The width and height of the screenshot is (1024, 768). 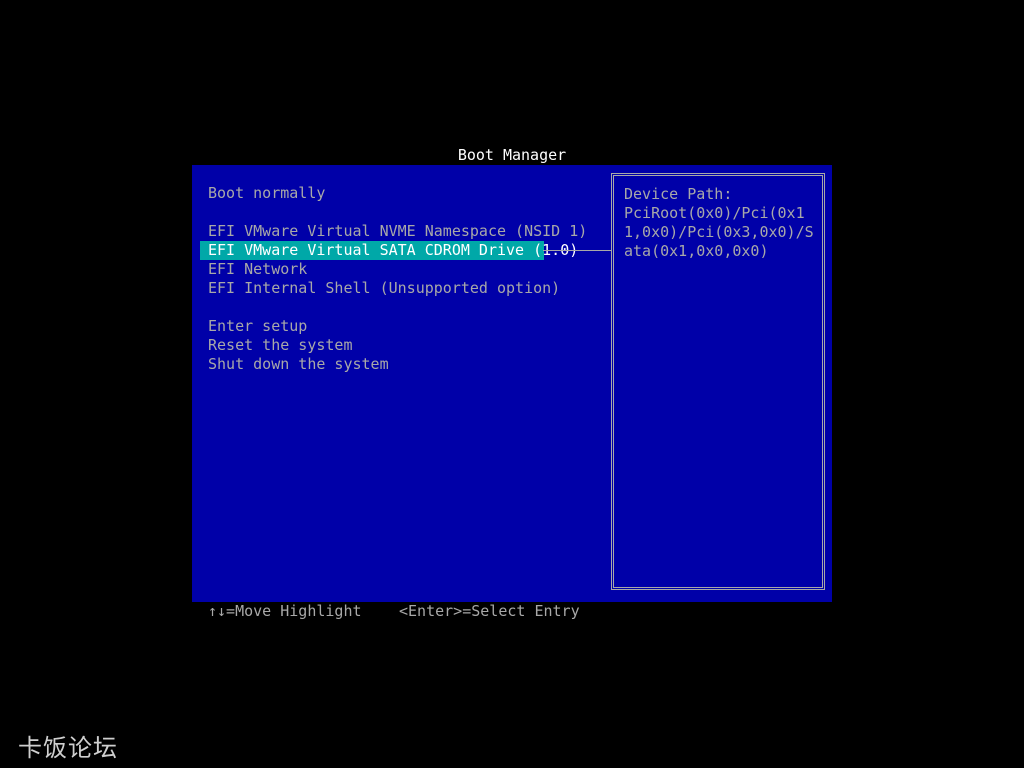 What do you see at coordinates (512, 155) in the screenshot?
I see `page-title: Boot Manager` at bounding box center [512, 155].